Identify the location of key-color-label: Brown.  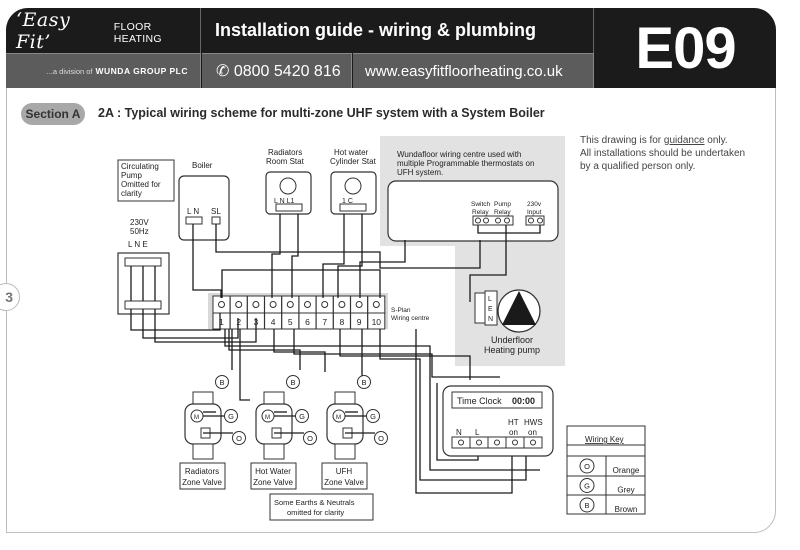
(626, 509).